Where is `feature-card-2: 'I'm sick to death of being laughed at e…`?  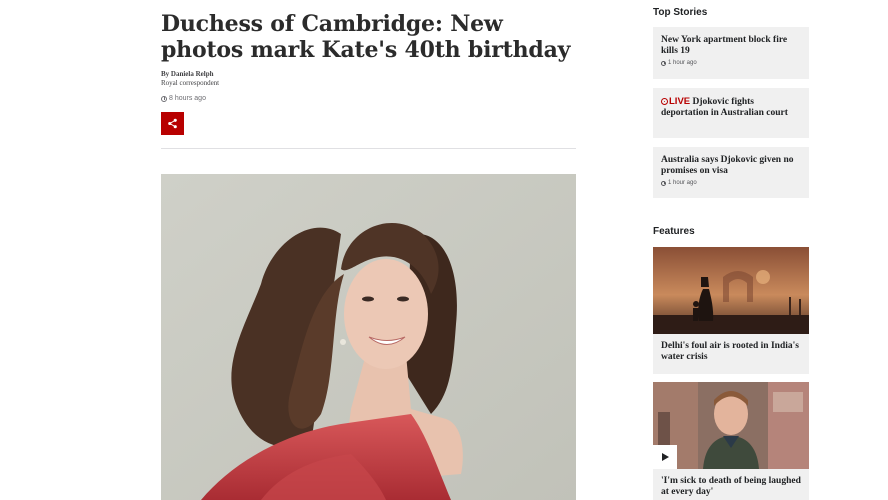 feature-card-2: 'I'm sick to death of being laughed at e… is located at coordinates (731, 441).